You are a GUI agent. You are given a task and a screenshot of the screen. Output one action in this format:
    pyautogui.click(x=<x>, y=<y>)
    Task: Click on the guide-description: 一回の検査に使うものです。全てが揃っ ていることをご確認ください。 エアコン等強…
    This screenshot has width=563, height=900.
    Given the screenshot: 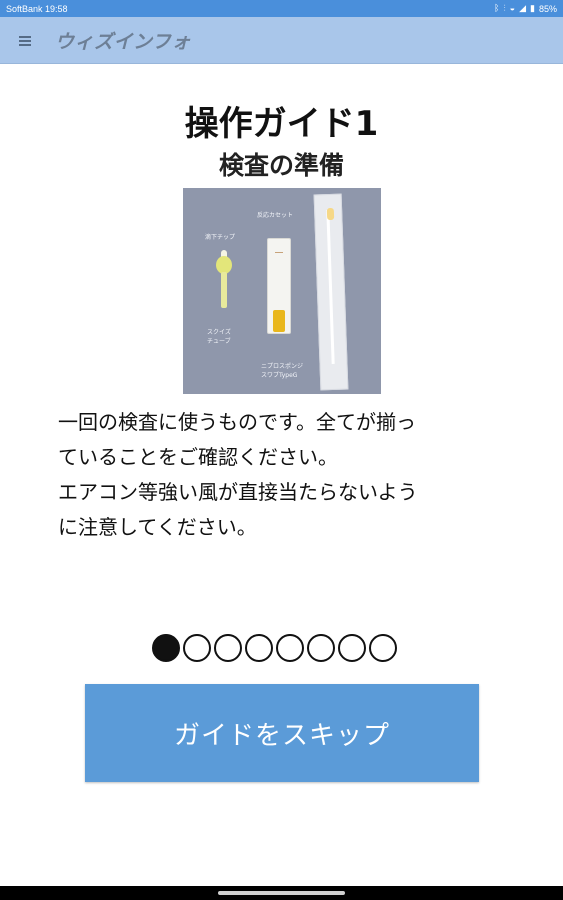 What is the action you would take?
    pyautogui.click(x=238, y=474)
    